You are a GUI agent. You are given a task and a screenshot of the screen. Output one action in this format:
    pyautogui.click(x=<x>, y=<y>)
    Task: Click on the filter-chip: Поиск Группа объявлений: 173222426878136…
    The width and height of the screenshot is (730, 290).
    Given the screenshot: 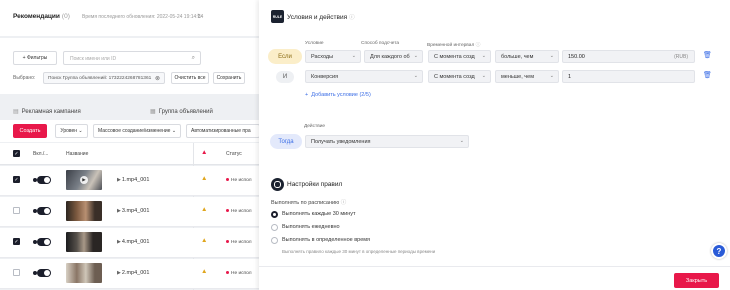 What is the action you would take?
    pyautogui.click(x=104, y=78)
    